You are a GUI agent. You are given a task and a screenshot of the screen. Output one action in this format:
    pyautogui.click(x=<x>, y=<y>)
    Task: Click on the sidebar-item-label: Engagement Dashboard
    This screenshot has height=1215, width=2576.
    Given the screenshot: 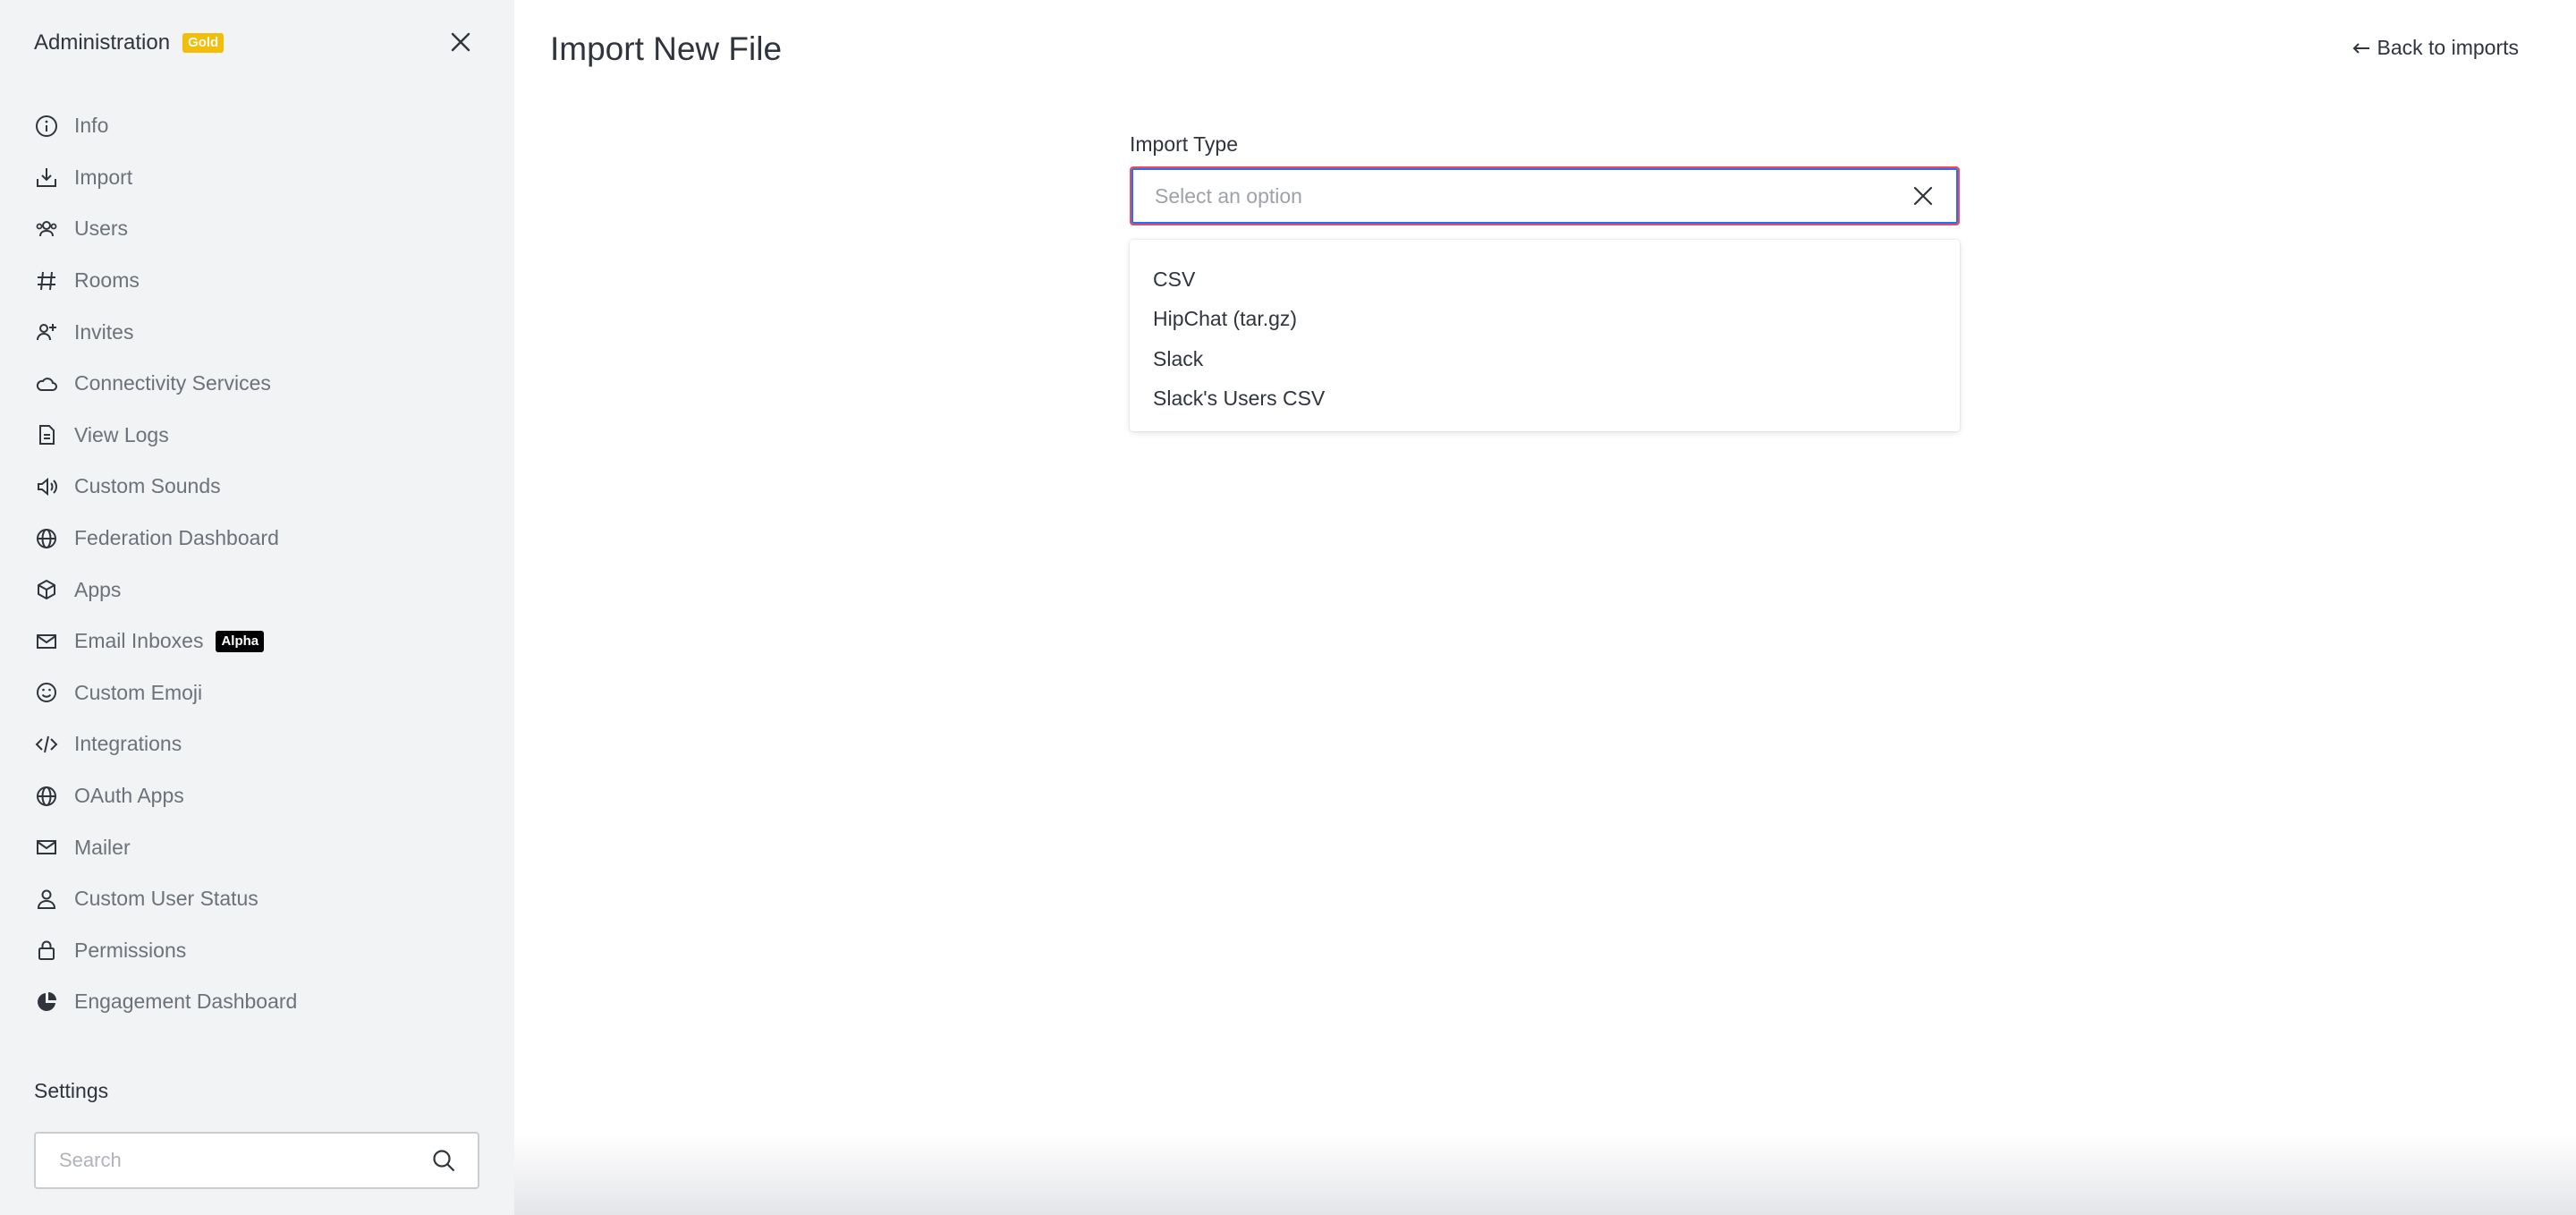 What is the action you would take?
    pyautogui.click(x=186, y=1002)
    